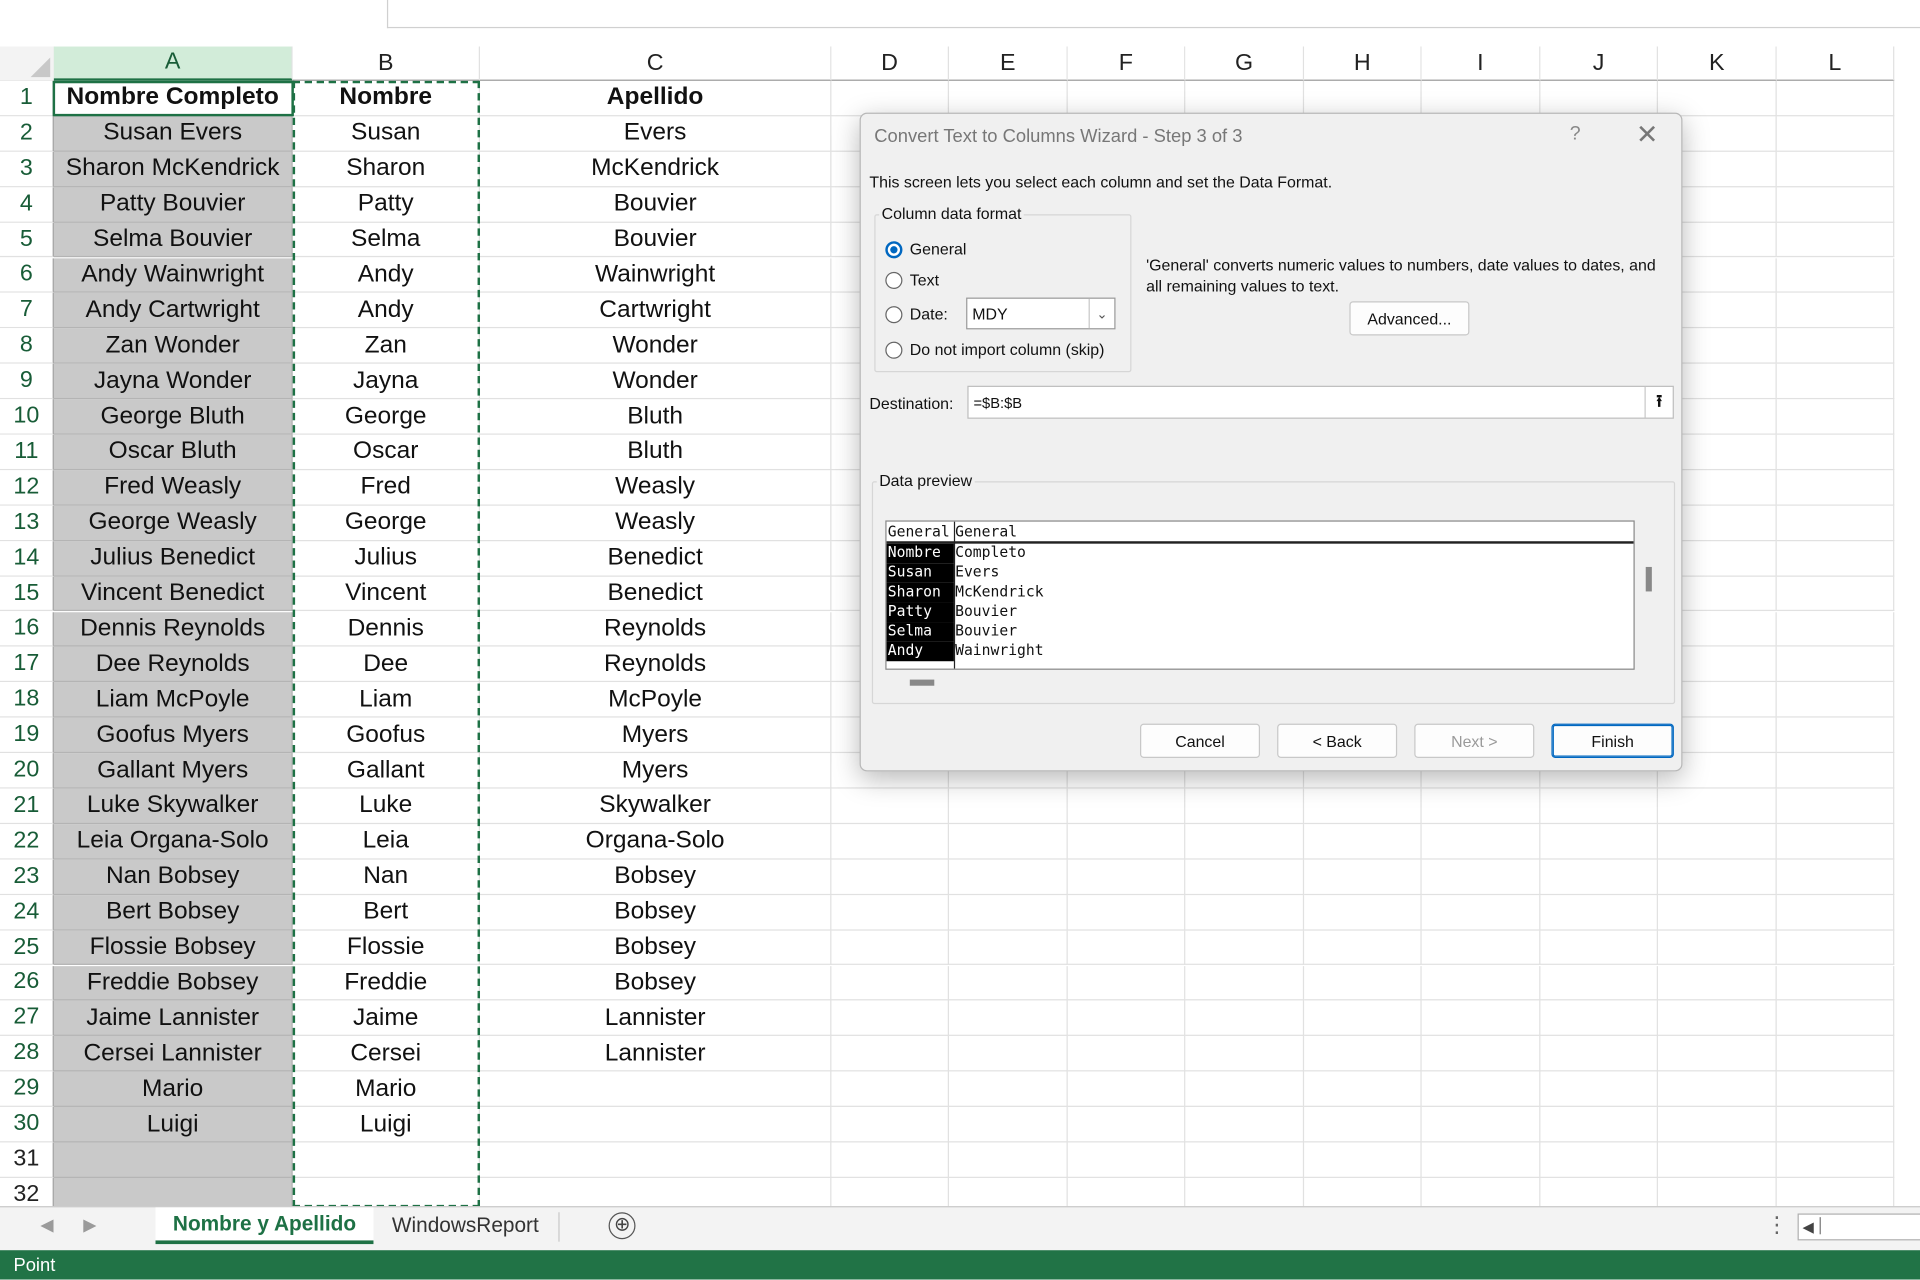 The height and width of the screenshot is (1280, 1920). I want to click on radio-date-indicator, so click(894, 314).